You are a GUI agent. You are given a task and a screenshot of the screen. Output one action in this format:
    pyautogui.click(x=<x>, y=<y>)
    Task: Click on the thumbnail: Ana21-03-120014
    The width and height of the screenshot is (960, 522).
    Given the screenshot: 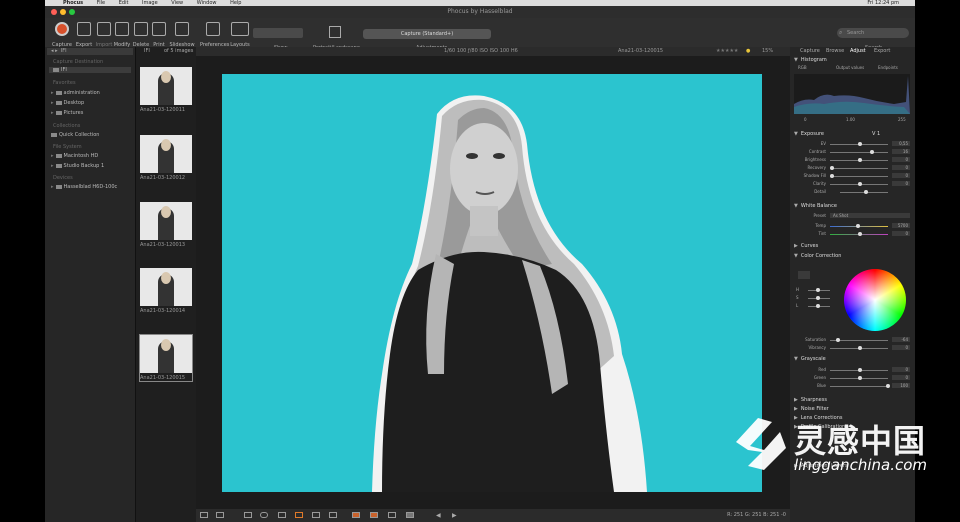 What is the action you would take?
    pyautogui.click(x=166, y=291)
    